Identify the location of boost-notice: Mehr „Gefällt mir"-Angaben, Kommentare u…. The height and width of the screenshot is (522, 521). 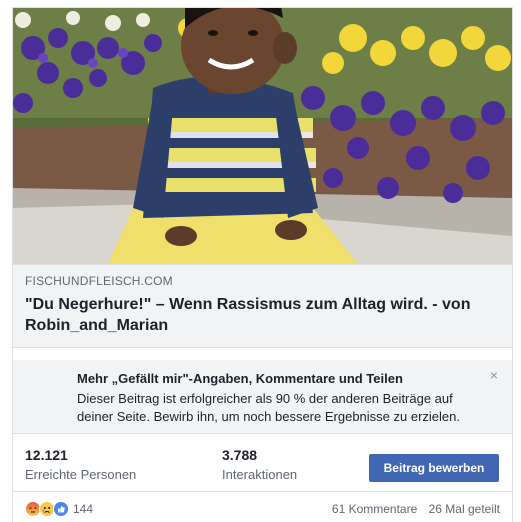
(262, 397).